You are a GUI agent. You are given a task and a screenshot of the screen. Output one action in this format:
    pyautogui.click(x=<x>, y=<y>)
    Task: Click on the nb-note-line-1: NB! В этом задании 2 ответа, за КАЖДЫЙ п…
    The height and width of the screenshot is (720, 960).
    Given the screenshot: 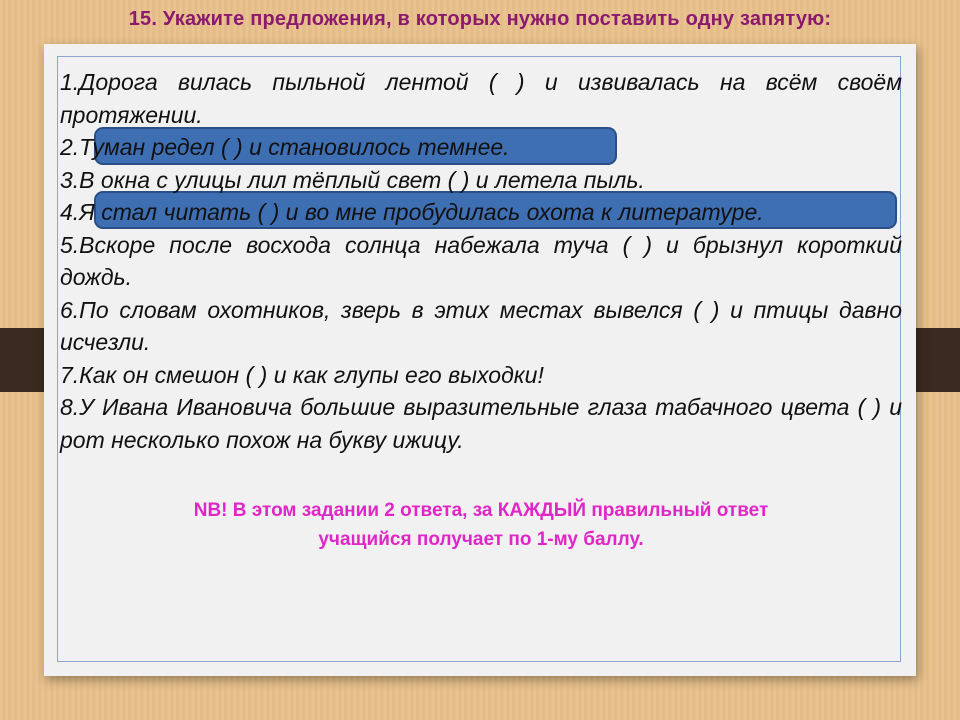 What is the action you would take?
    pyautogui.click(x=481, y=510)
    